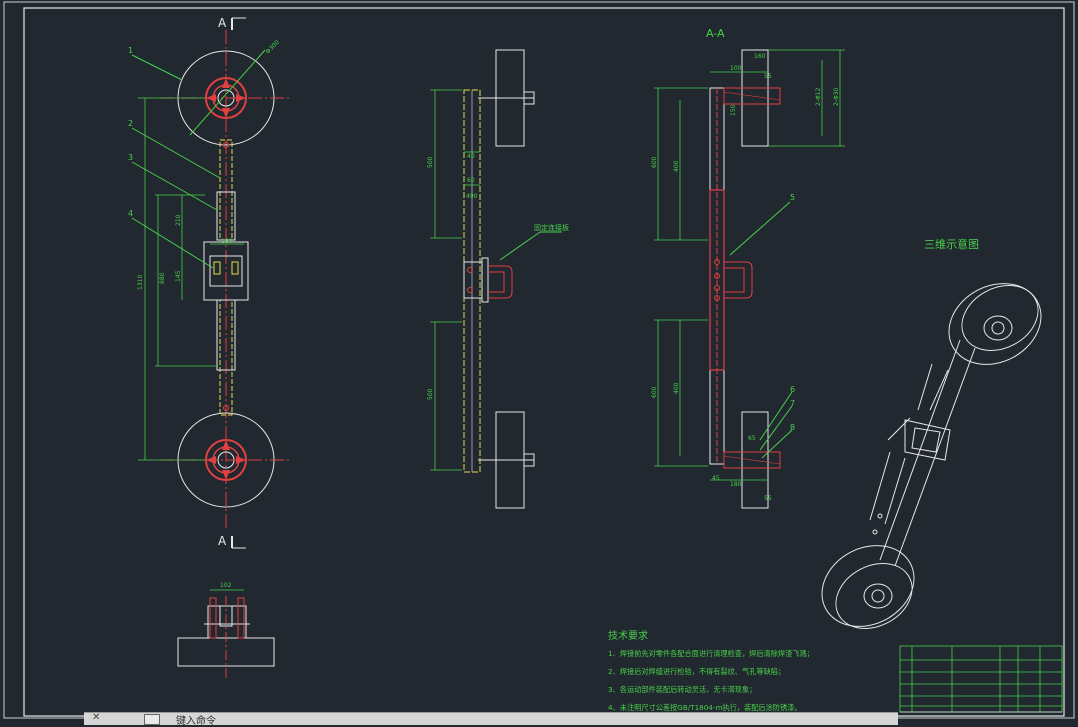 Image resolution: width=1078 pixels, height=727 pixels. I want to click on part-number: 6, so click(792, 389).